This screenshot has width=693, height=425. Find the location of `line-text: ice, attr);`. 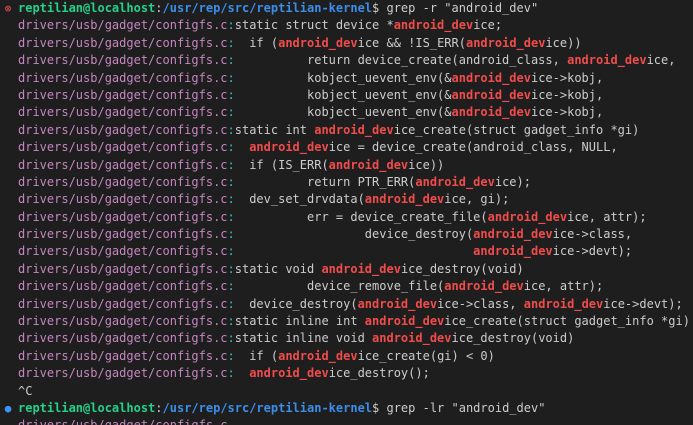

line-text: ice, attr); is located at coordinates (607, 216).